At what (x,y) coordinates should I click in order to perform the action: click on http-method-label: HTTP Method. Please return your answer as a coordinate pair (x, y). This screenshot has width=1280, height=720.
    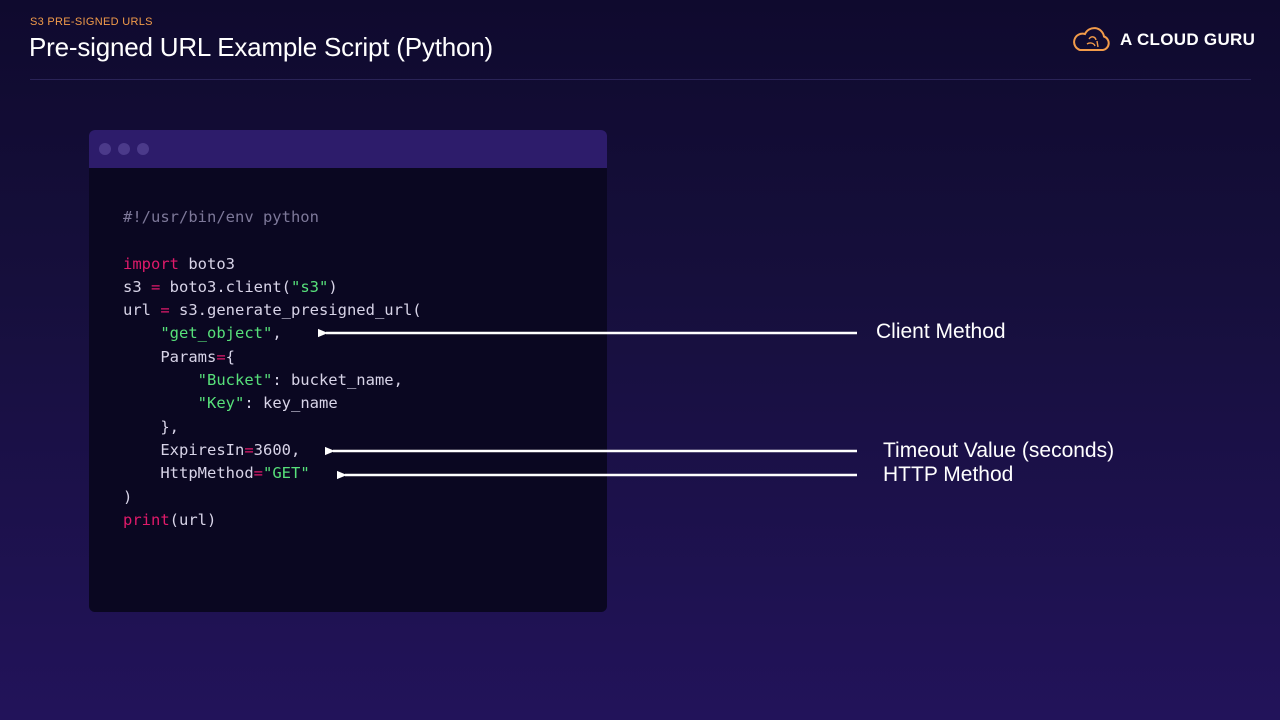
    Looking at the image, I should click on (948, 474).